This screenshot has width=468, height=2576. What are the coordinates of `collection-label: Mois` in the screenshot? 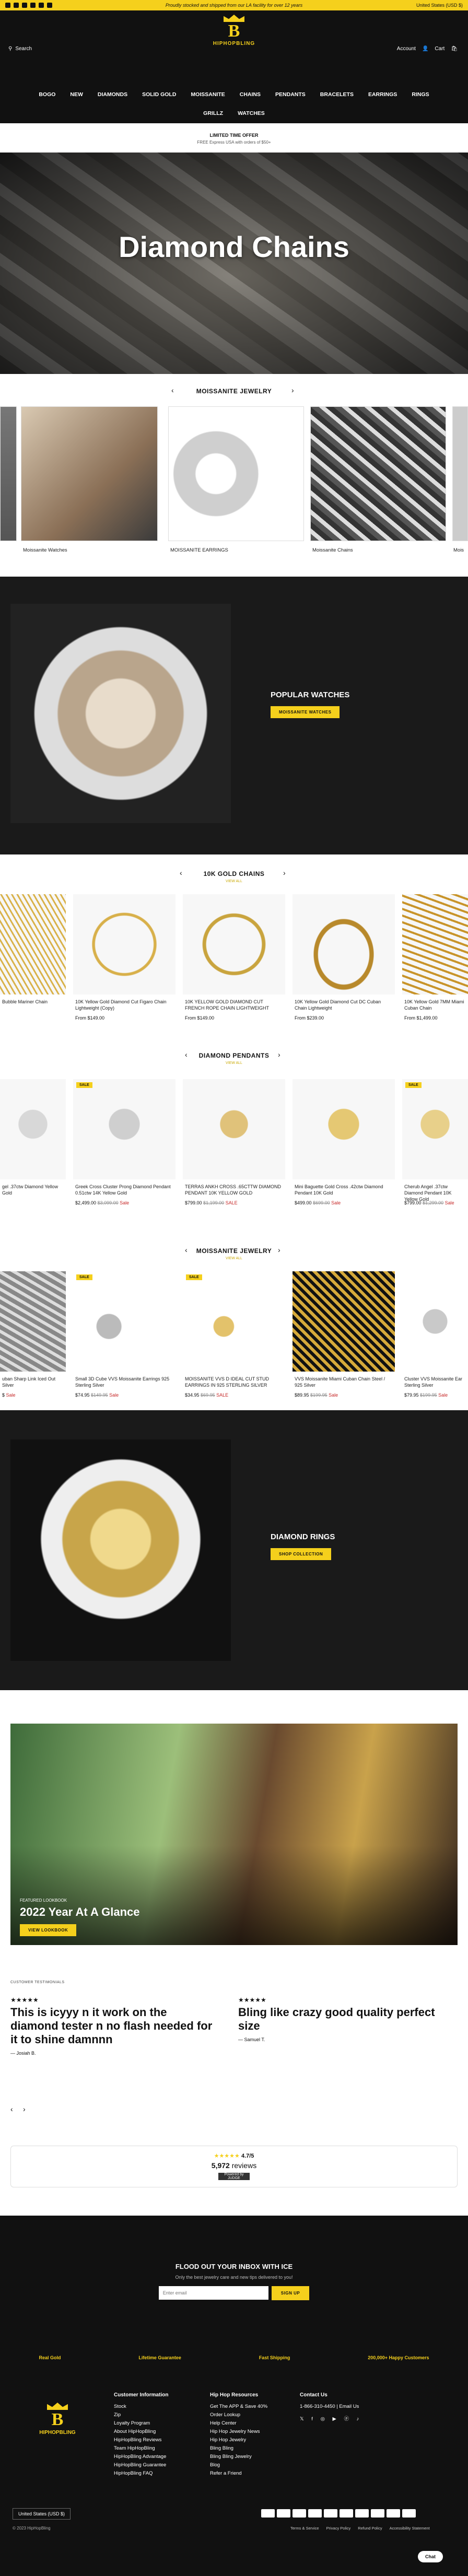 It's located at (459, 550).